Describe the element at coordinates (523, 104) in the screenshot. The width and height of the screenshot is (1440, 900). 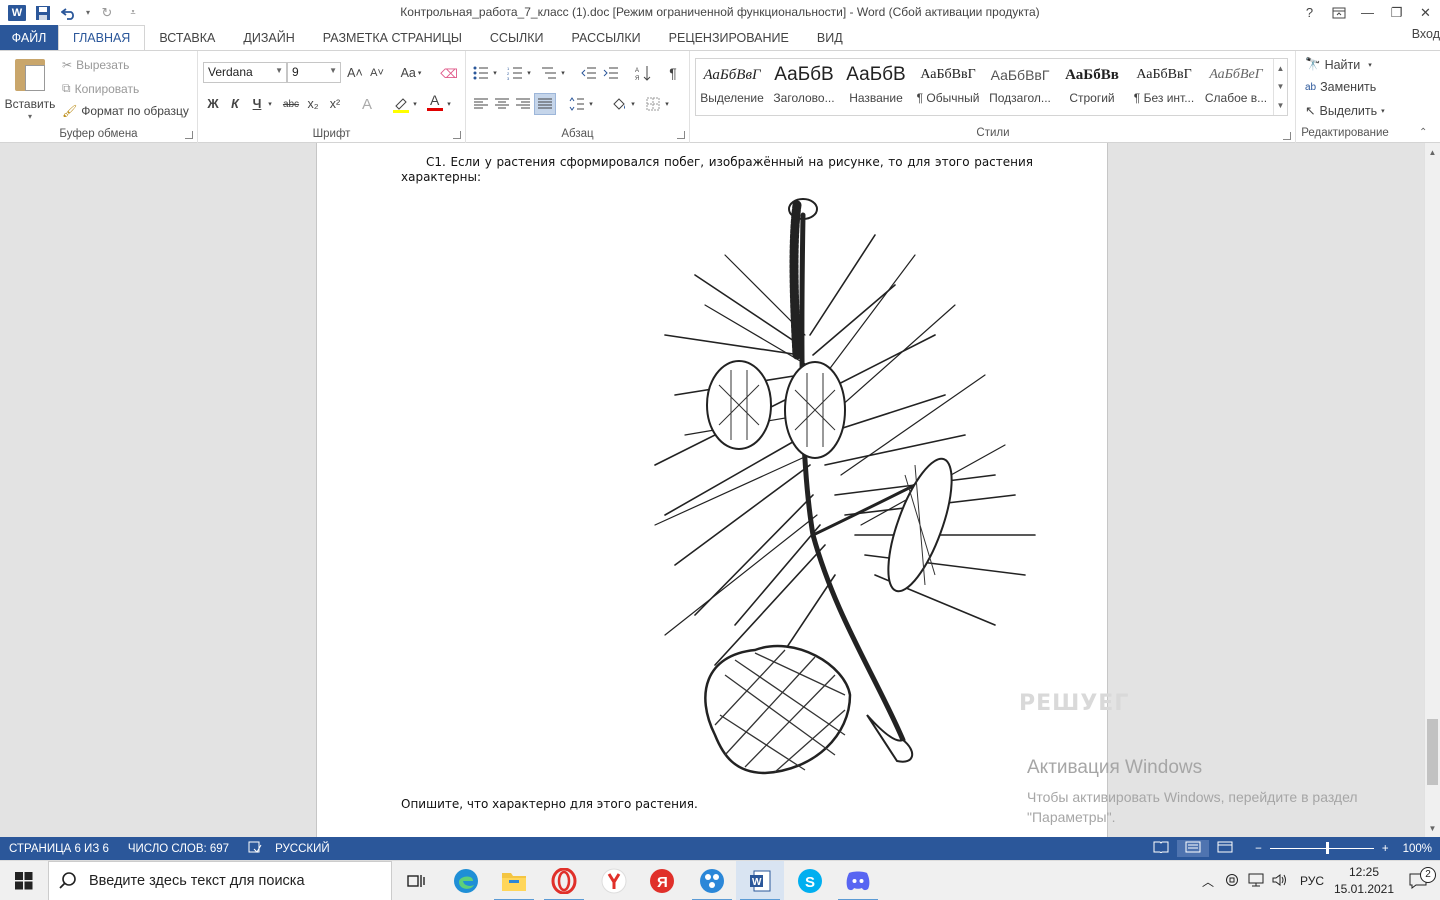
I see `align-right-icon` at that location.